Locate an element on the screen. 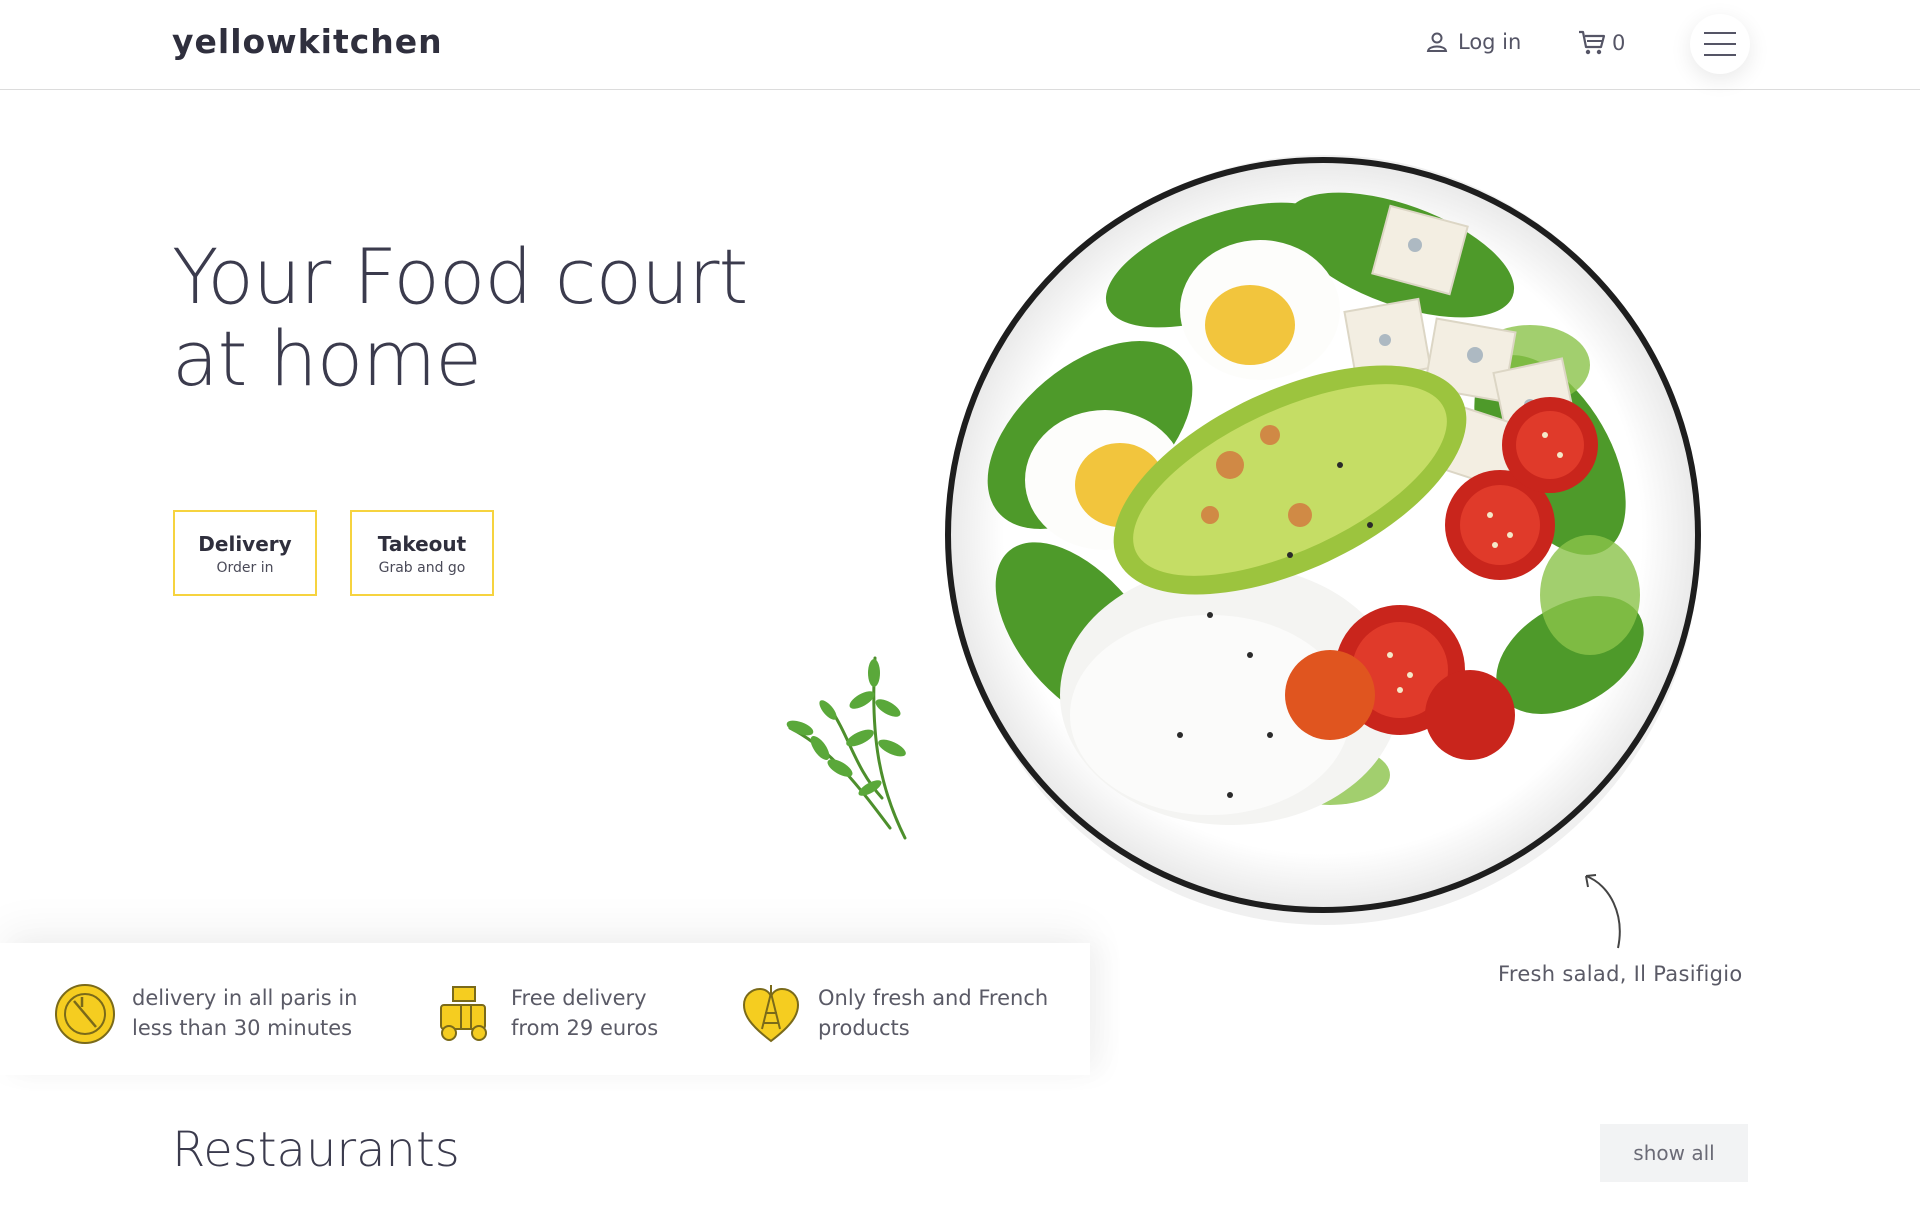  hero-title-line1: Your Food court is located at coordinates (460, 276).